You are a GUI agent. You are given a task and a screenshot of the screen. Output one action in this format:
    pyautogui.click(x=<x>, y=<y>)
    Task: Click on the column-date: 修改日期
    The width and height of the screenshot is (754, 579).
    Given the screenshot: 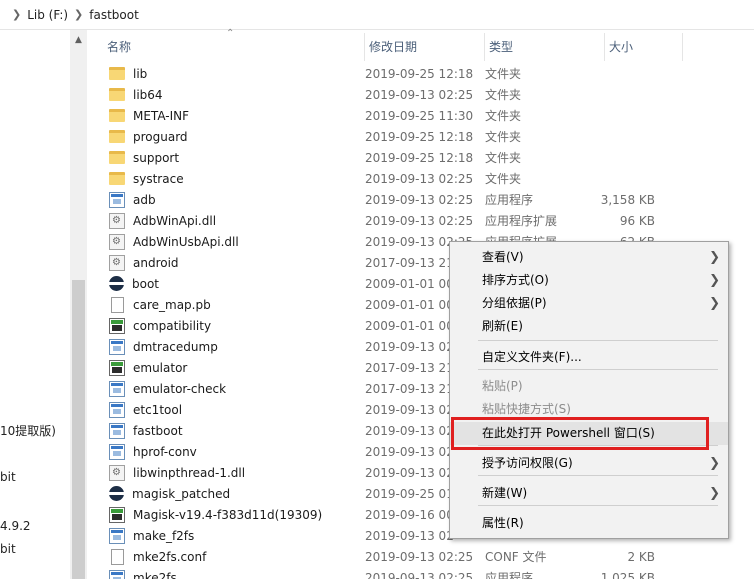 What is the action you would take?
    pyautogui.click(x=425, y=47)
    